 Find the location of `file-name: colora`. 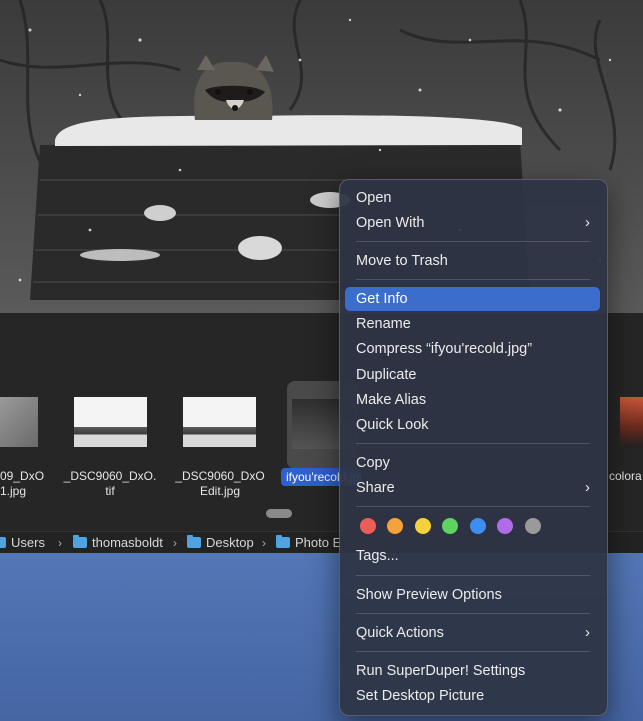

file-name: colora is located at coordinates (626, 476).